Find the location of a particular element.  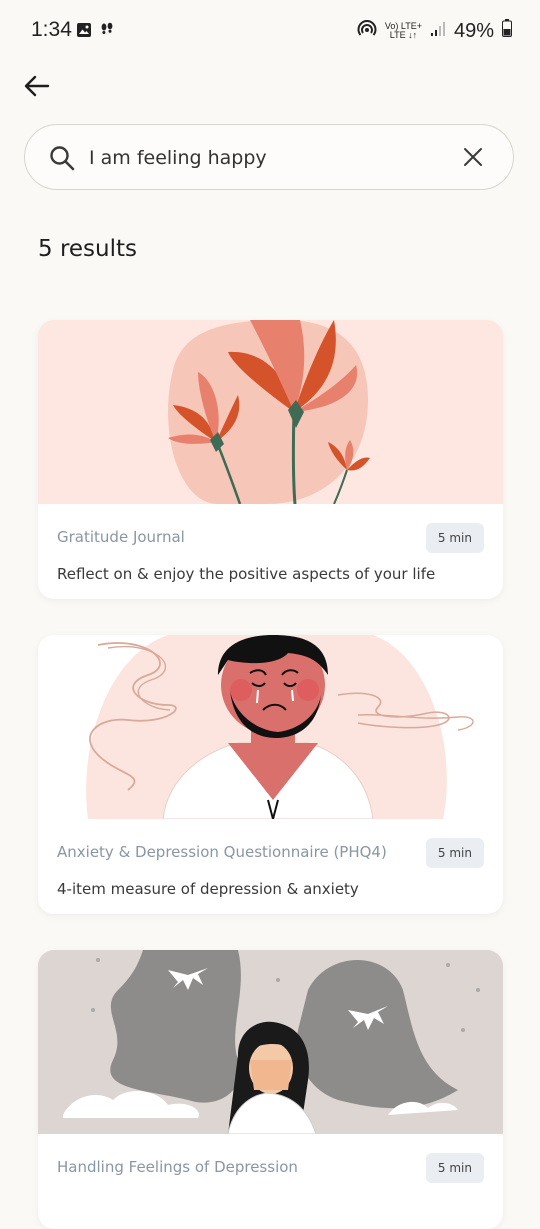

card-title: Gratitude Journal is located at coordinates (121, 537).